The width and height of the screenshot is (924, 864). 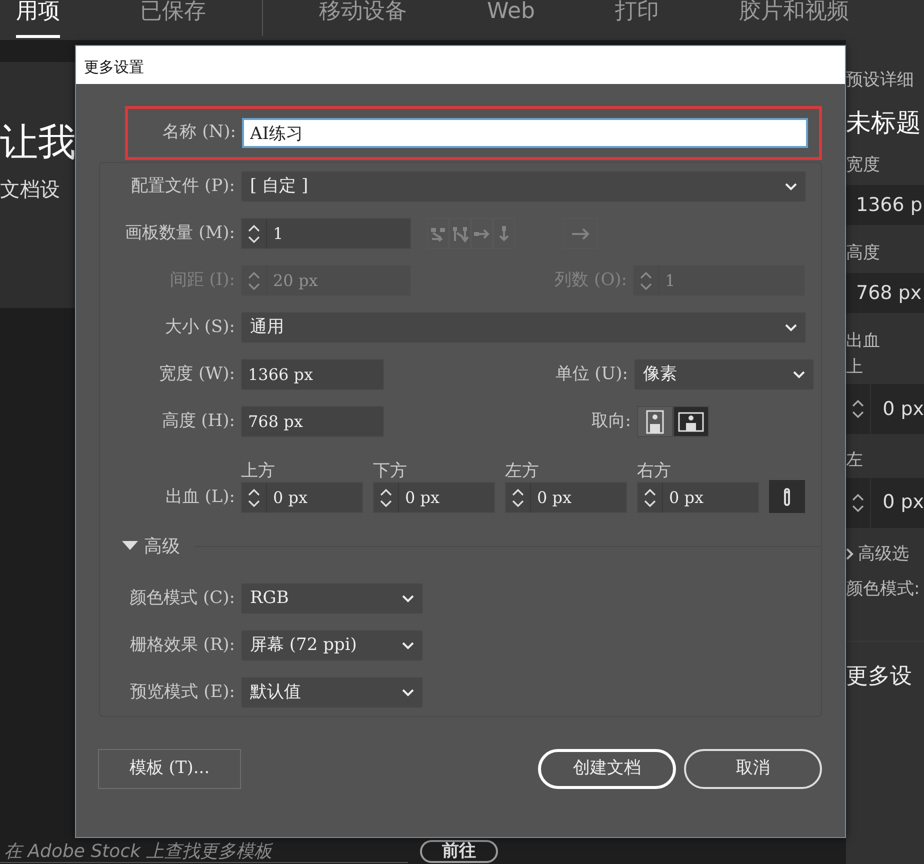 I want to click on field-label: 大小 (S):, so click(x=200, y=327).